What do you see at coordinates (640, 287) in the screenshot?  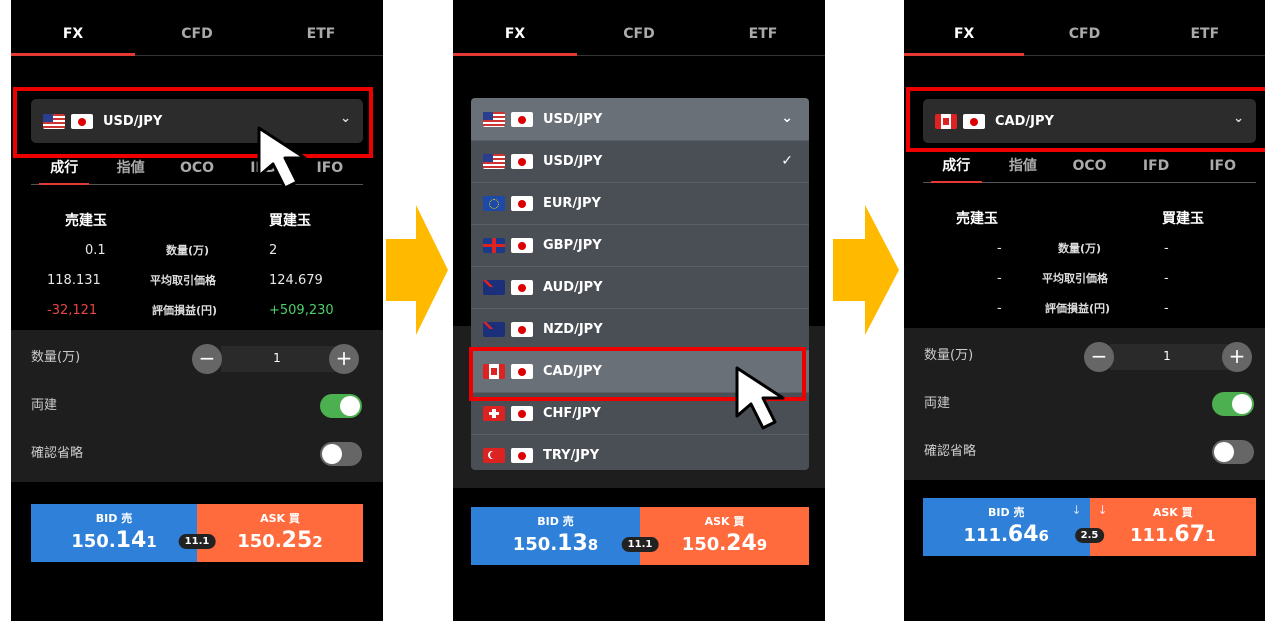 I see `dropdown-option-aud-jpy: AUD/JPY` at bounding box center [640, 287].